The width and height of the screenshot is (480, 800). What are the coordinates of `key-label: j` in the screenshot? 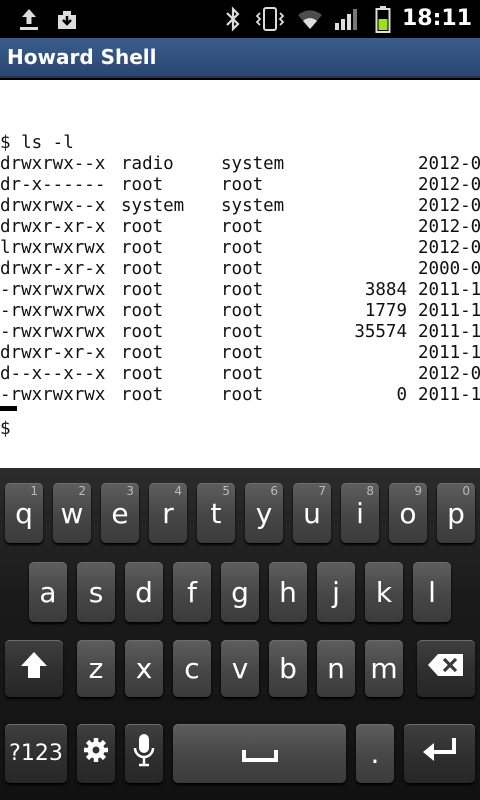 It's located at (336, 592).